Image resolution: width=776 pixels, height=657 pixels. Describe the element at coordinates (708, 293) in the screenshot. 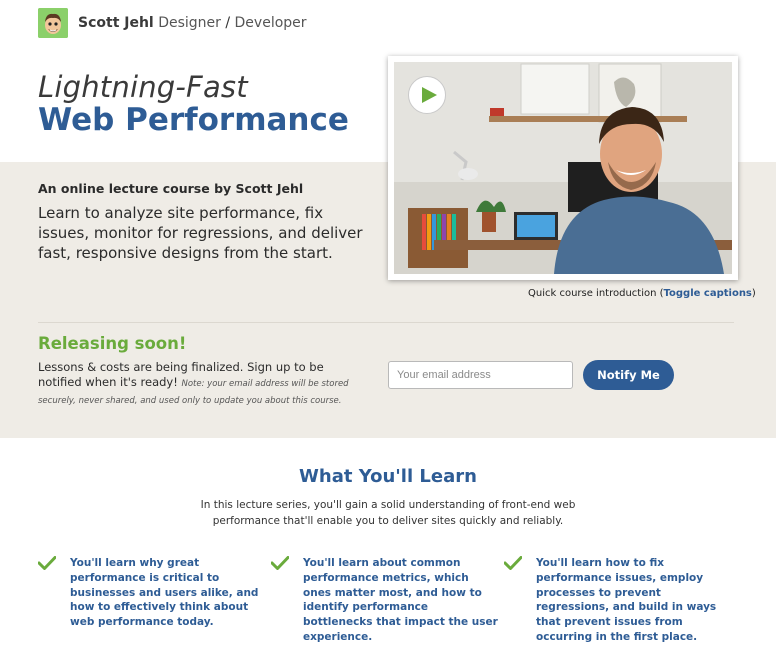

I see `toggle-captions-link: Toggle captions` at that location.